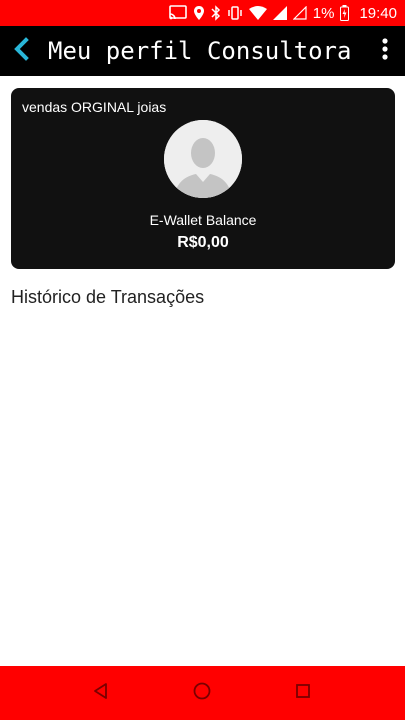  I want to click on vibrate-icon, so click(235, 13).